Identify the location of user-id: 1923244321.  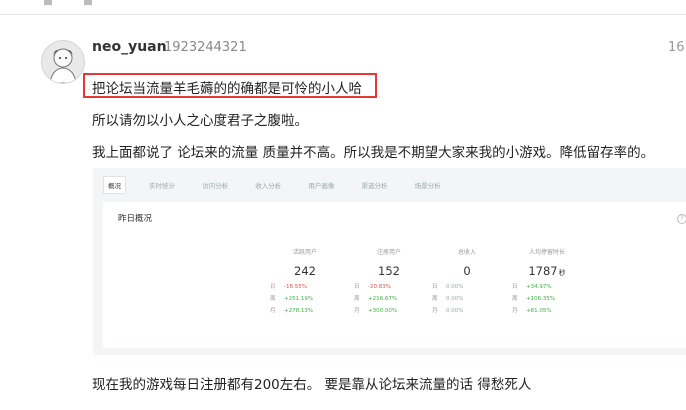
(205, 47).